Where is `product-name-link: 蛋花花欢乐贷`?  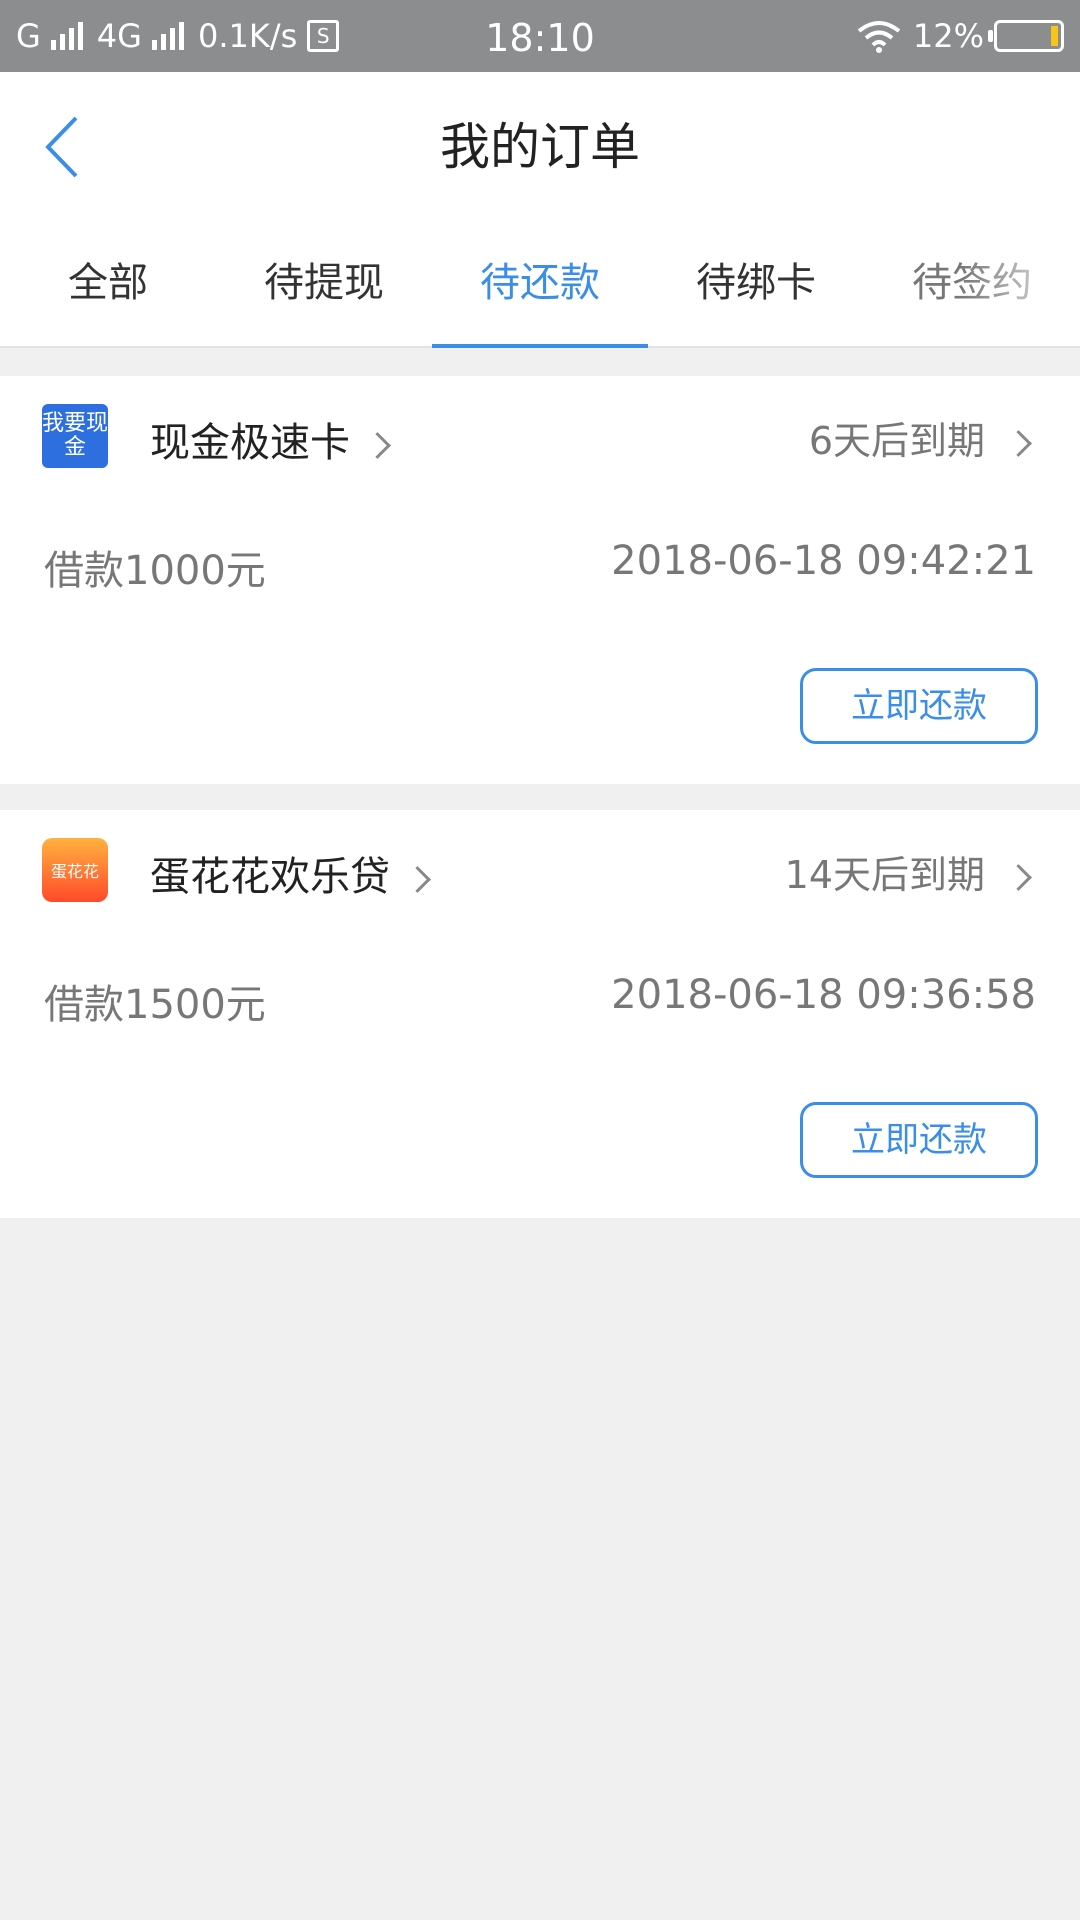
product-name-link: 蛋花花欢乐贷 is located at coordinates (290, 873).